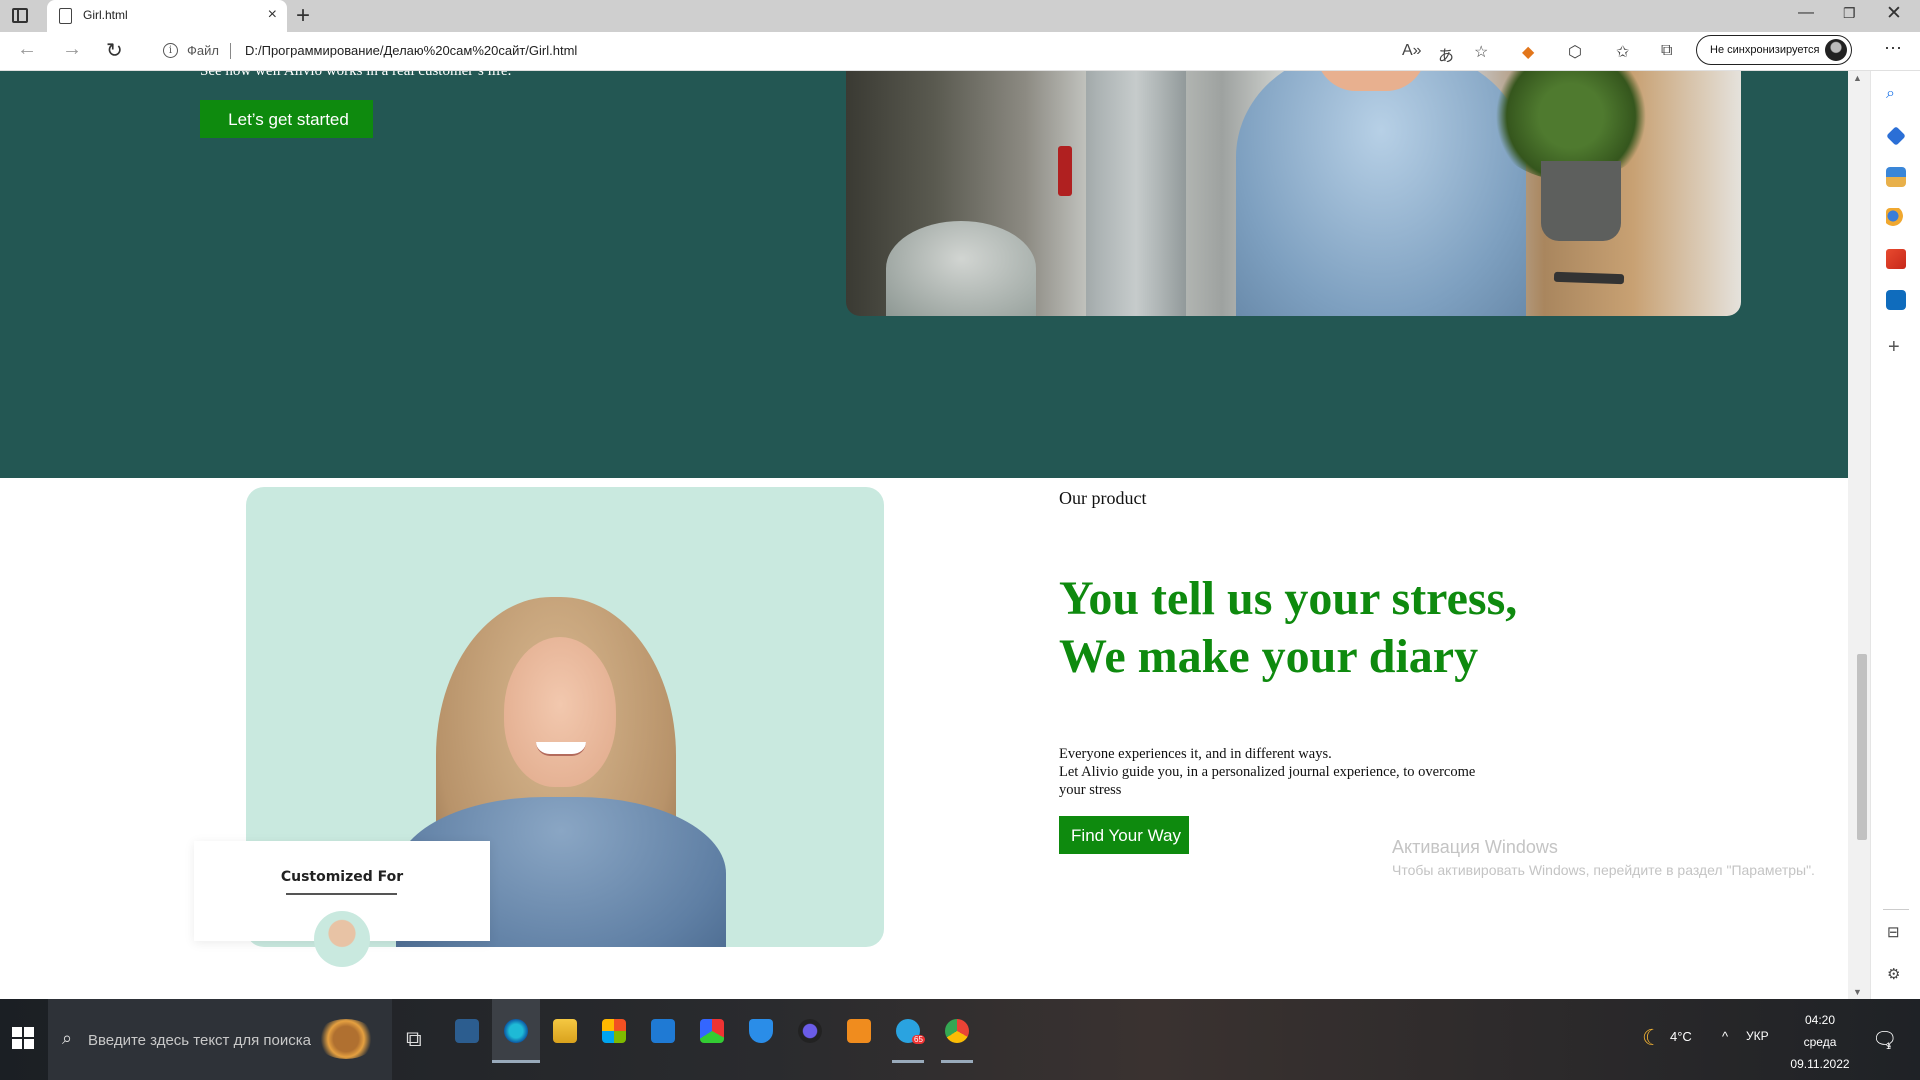 The image size is (1920, 1080). What do you see at coordinates (303, 16) in the screenshot?
I see `new-tab-button: +` at bounding box center [303, 16].